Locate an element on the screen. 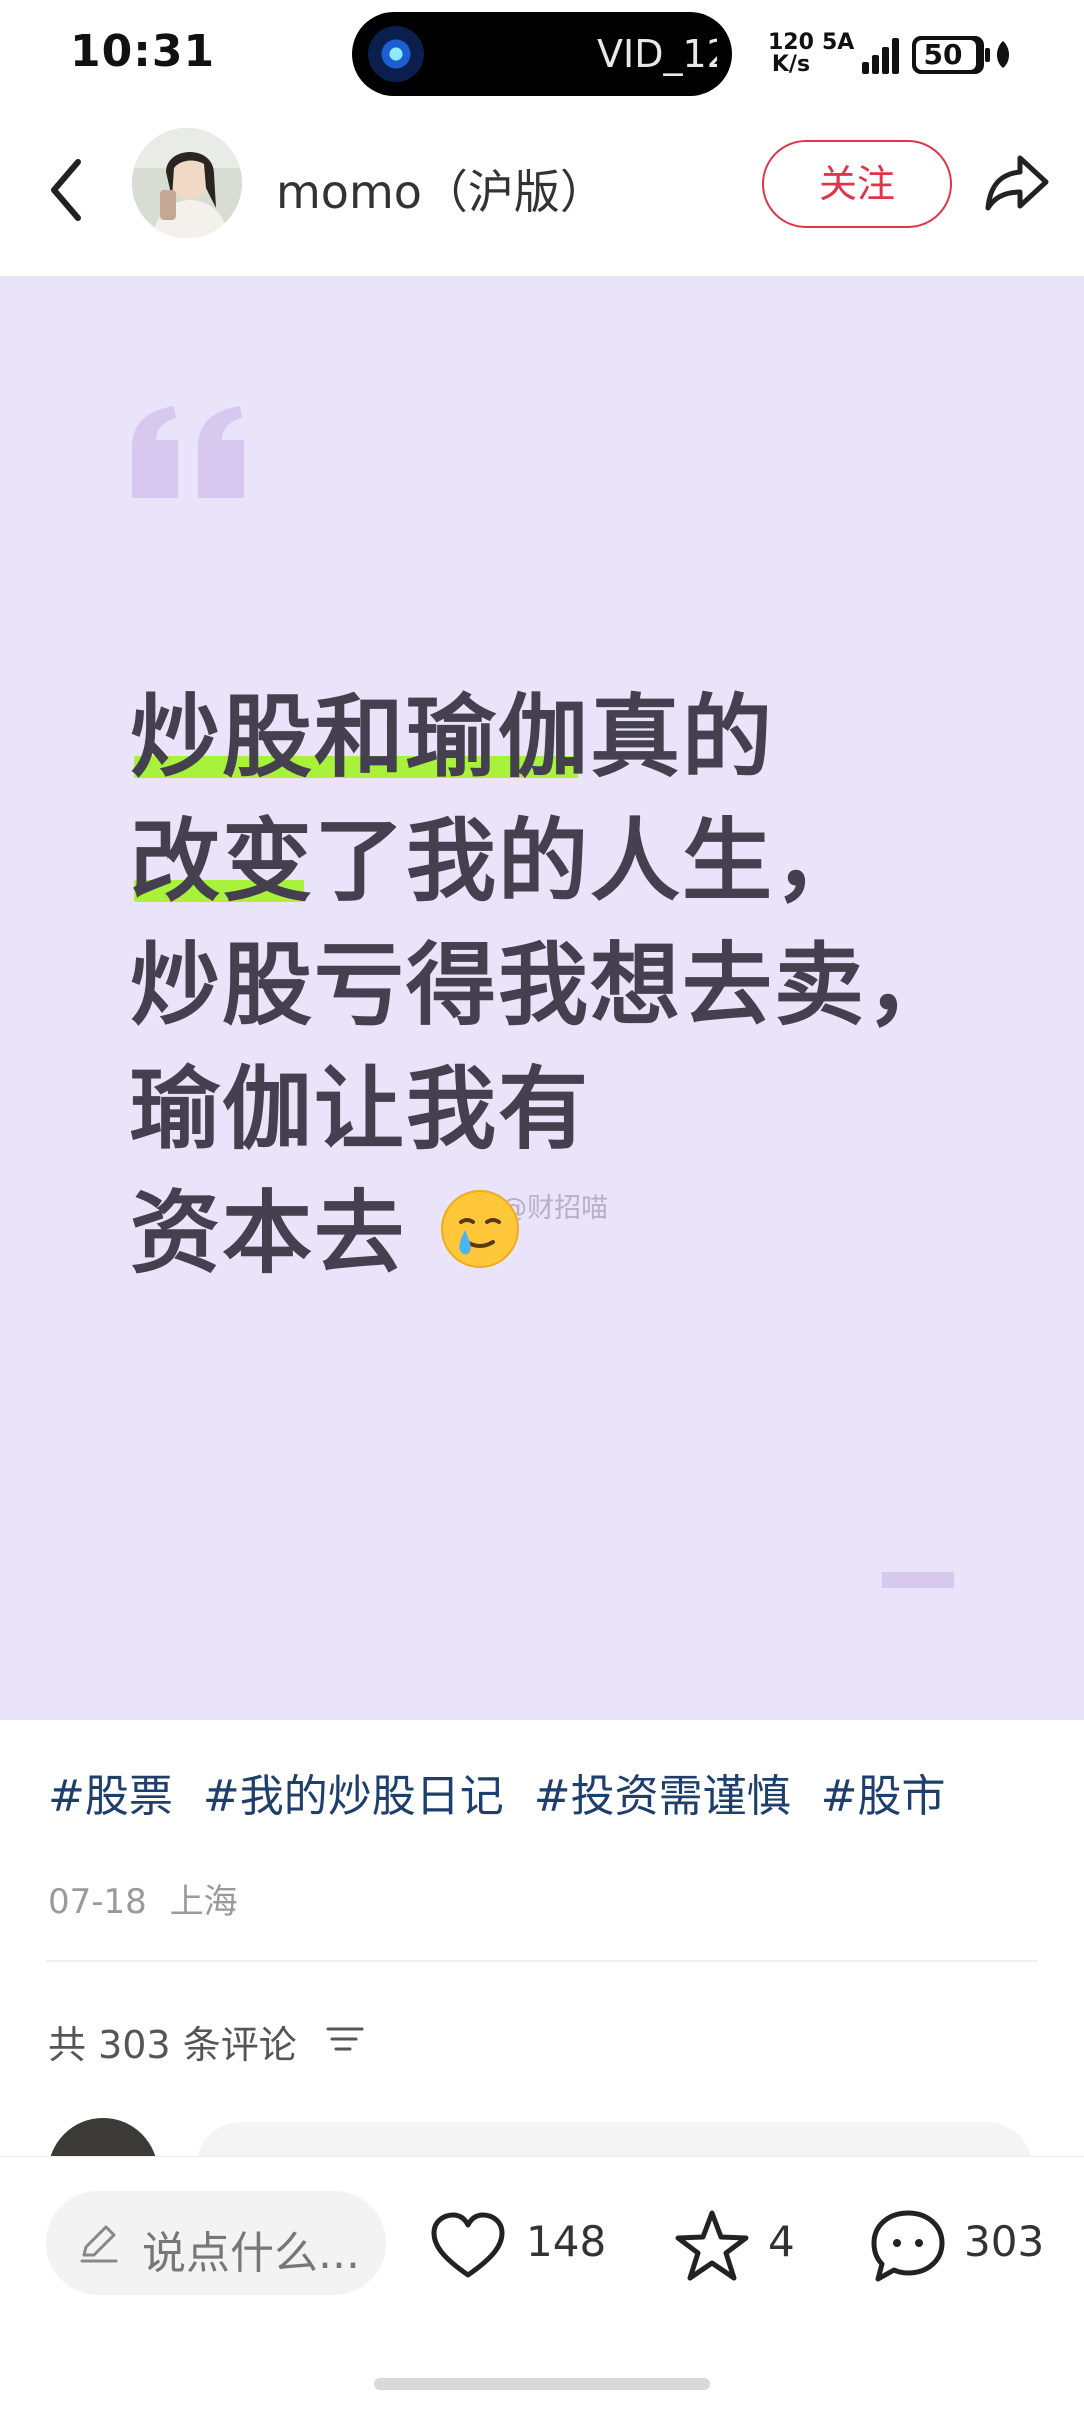  author-avatar is located at coordinates (187, 183).